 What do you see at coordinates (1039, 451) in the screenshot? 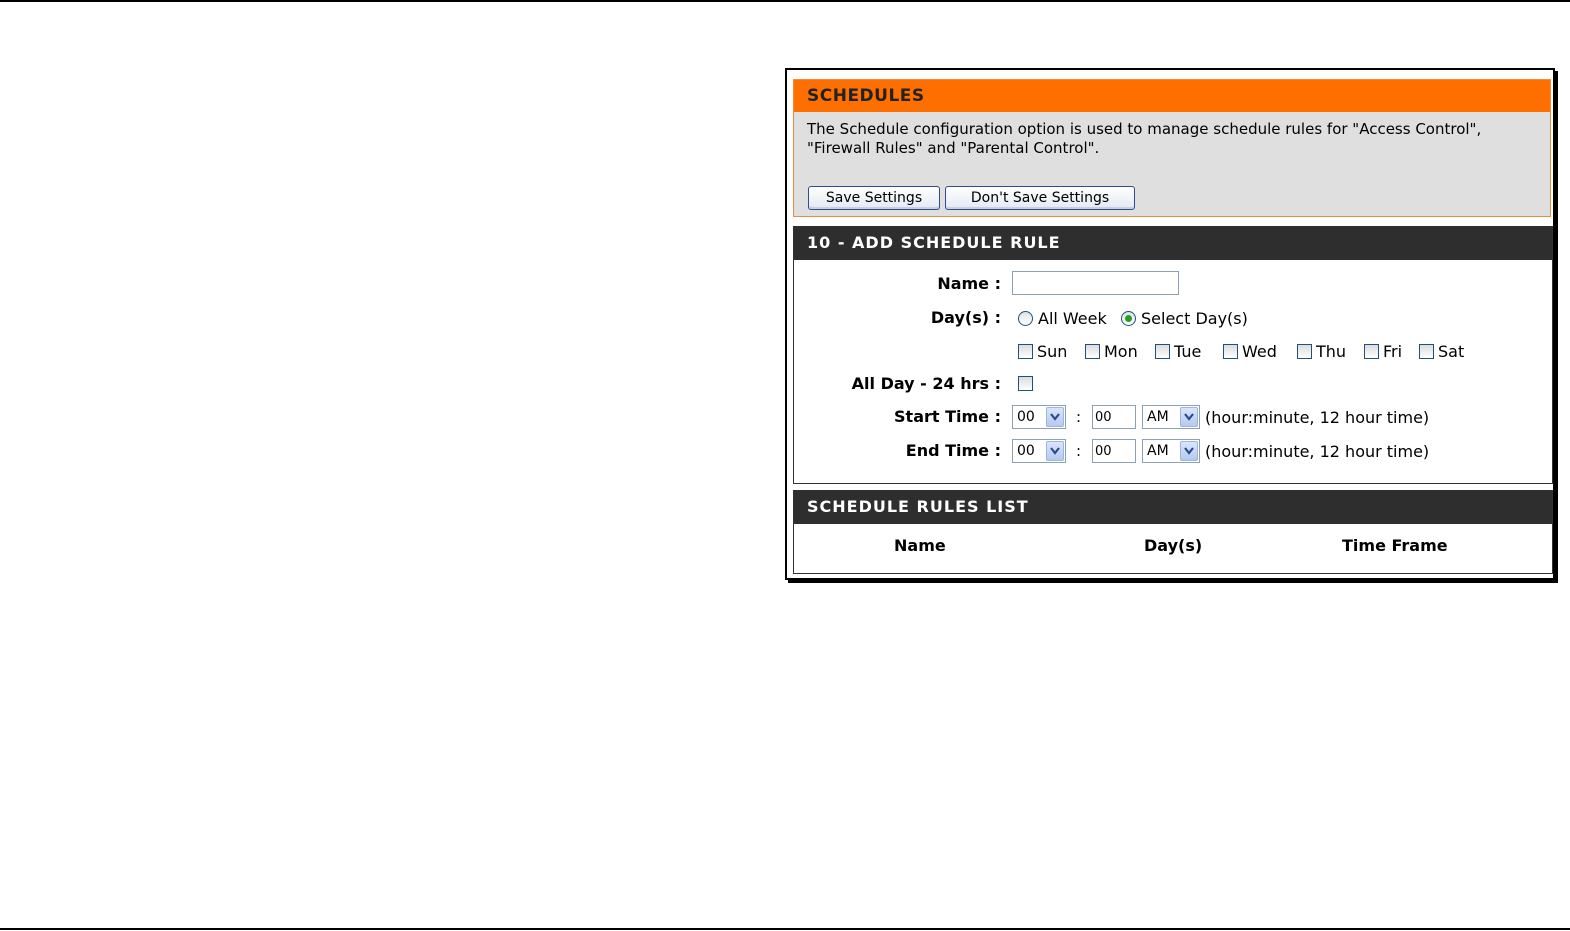
I see `end-hour-select: 00` at bounding box center [1039, 451].